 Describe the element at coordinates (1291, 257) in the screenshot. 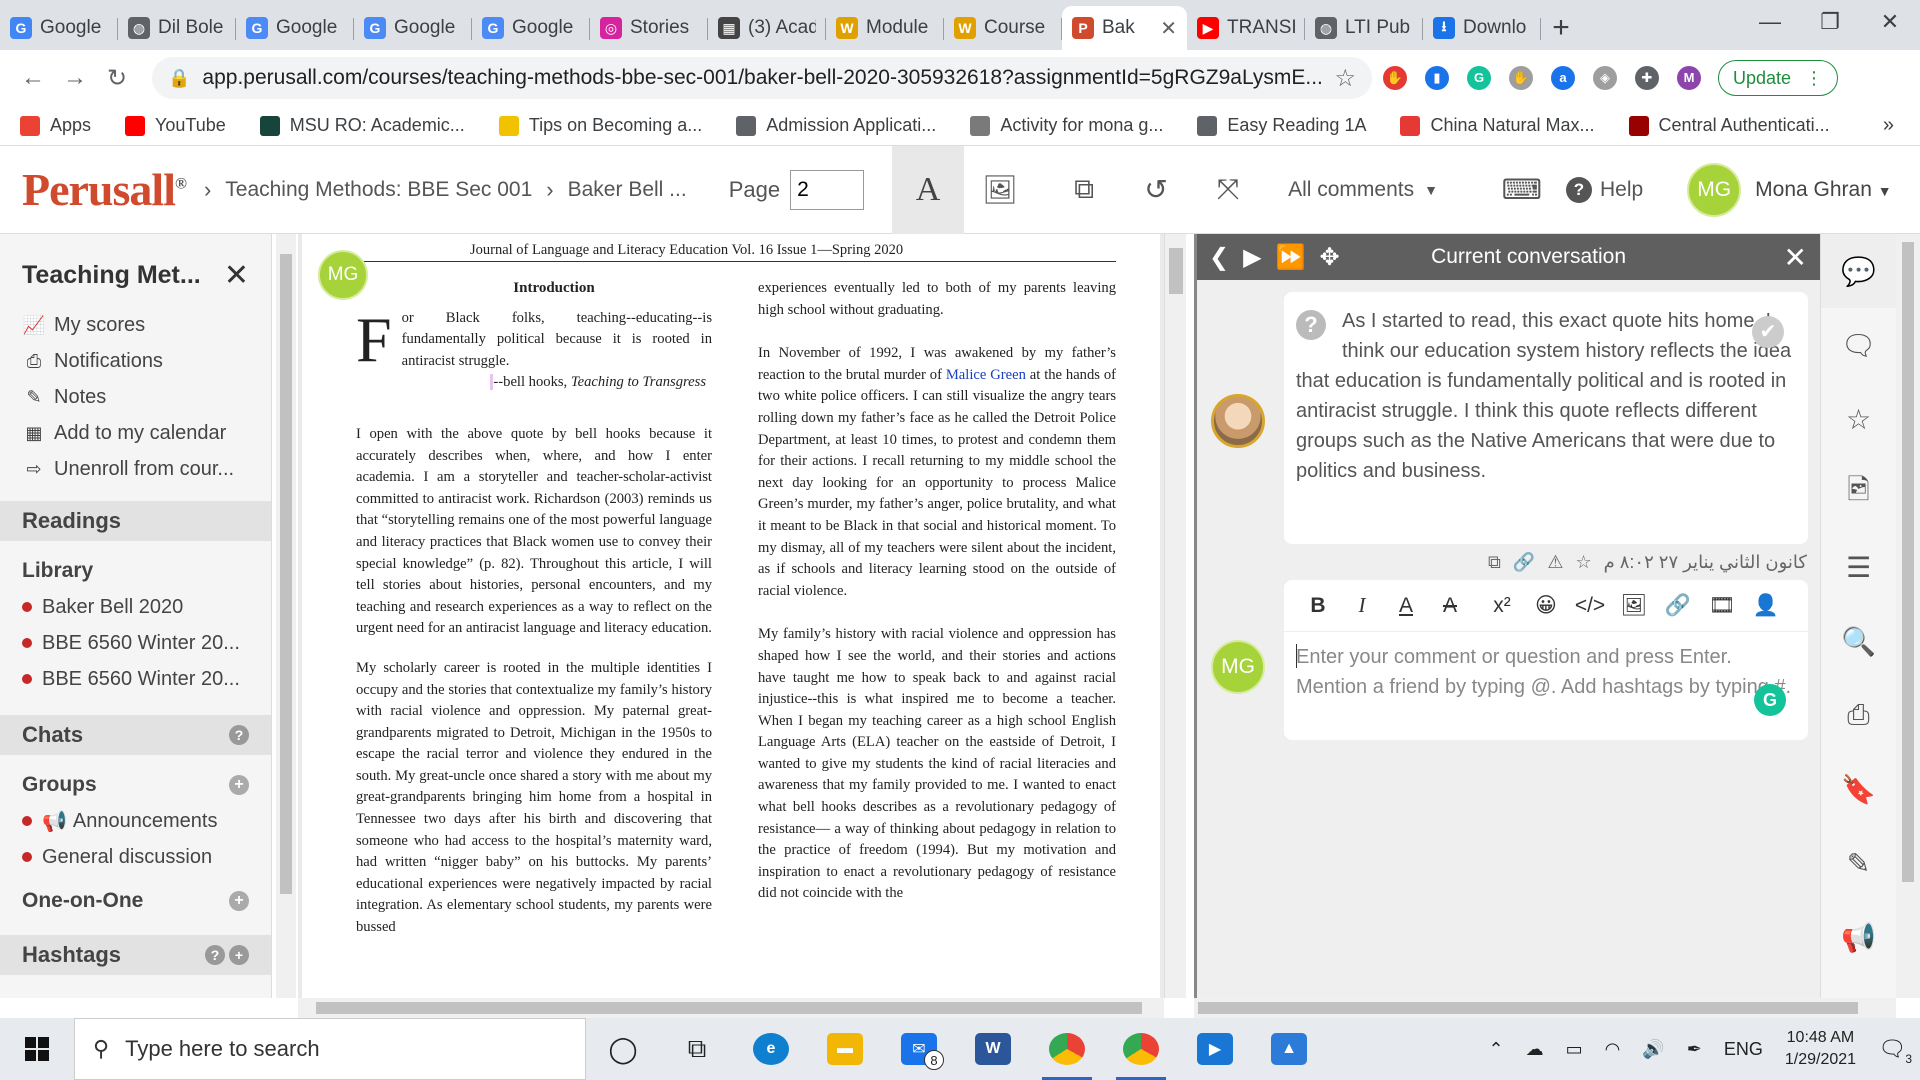

I see `fast-forward-icon: ⏩` at that location.